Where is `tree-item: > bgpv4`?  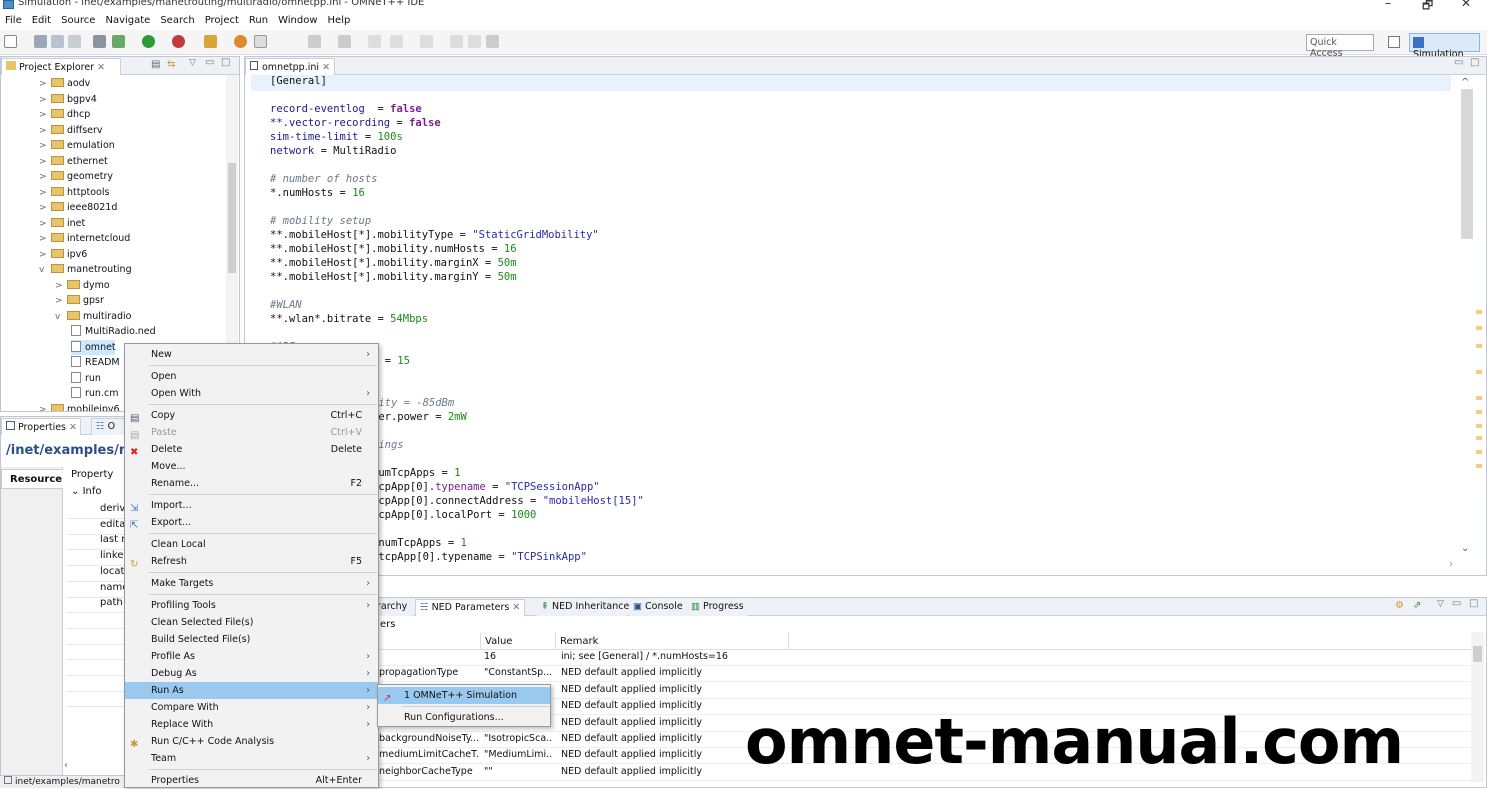 tree-item: > bgpv4 is located at coordinates (68, 99).